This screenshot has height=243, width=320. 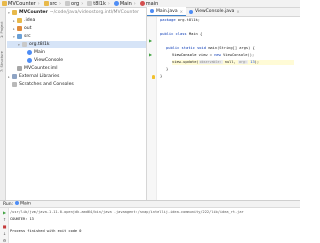 I want to click on code-line-view-new: ViewConsole view = new ViewConsole();, so click(x=213, y=55).